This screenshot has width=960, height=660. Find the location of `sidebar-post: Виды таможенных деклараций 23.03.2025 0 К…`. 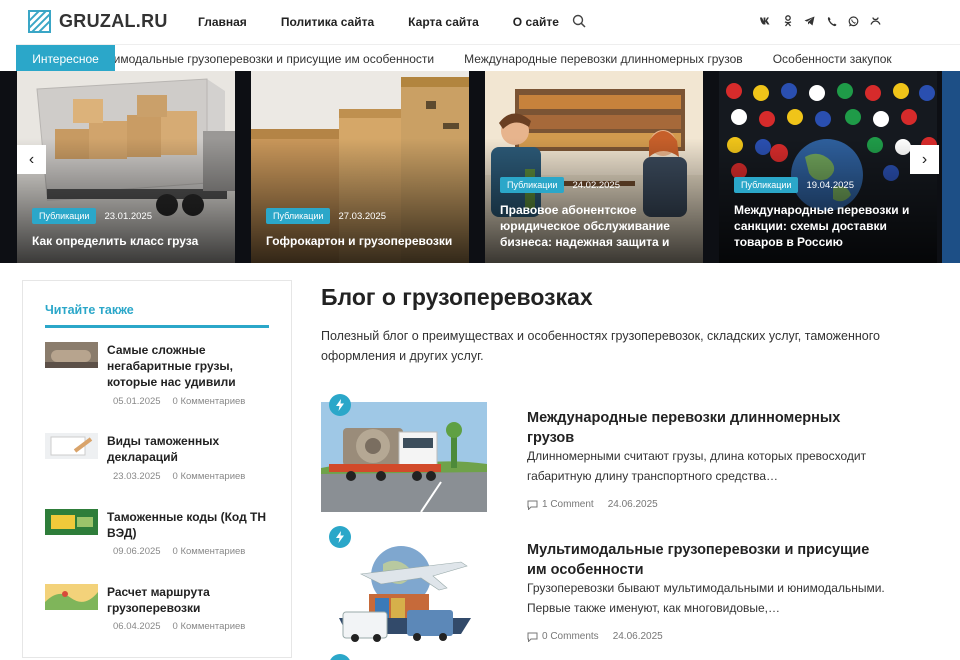

sidebar-post: Виды таможенных деклараций 23.03.2025 0 К… is located at coordinates (157, 459).